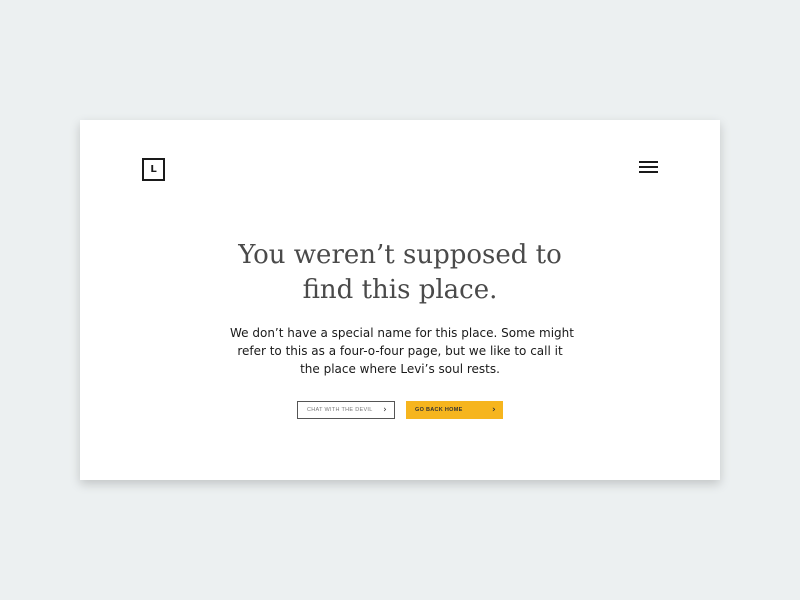 Image resolution: width=800 pixels, height=600 pixels. Describe the element at coordinates (439, 410) in the screenshot. I see `home-button-label: GO BACK HOME` at that location.